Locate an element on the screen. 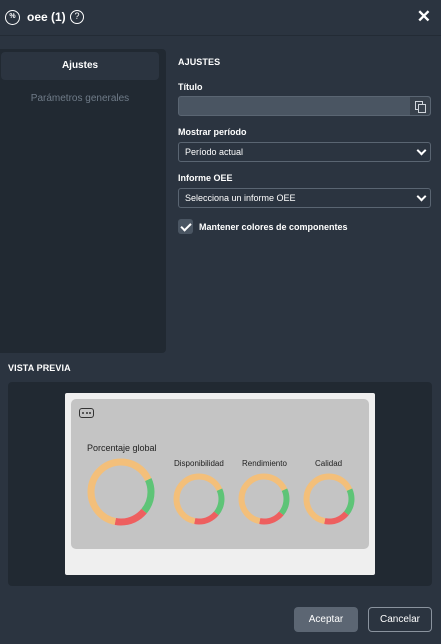  percent-icon: % is located at coordinates (12, 17).